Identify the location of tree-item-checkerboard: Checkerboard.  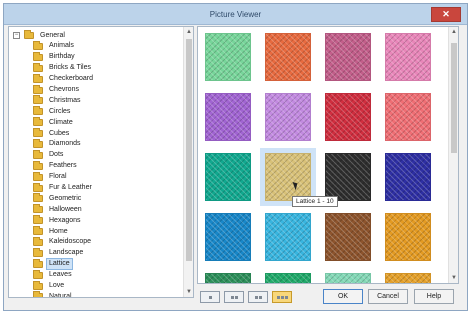
(64, 79).